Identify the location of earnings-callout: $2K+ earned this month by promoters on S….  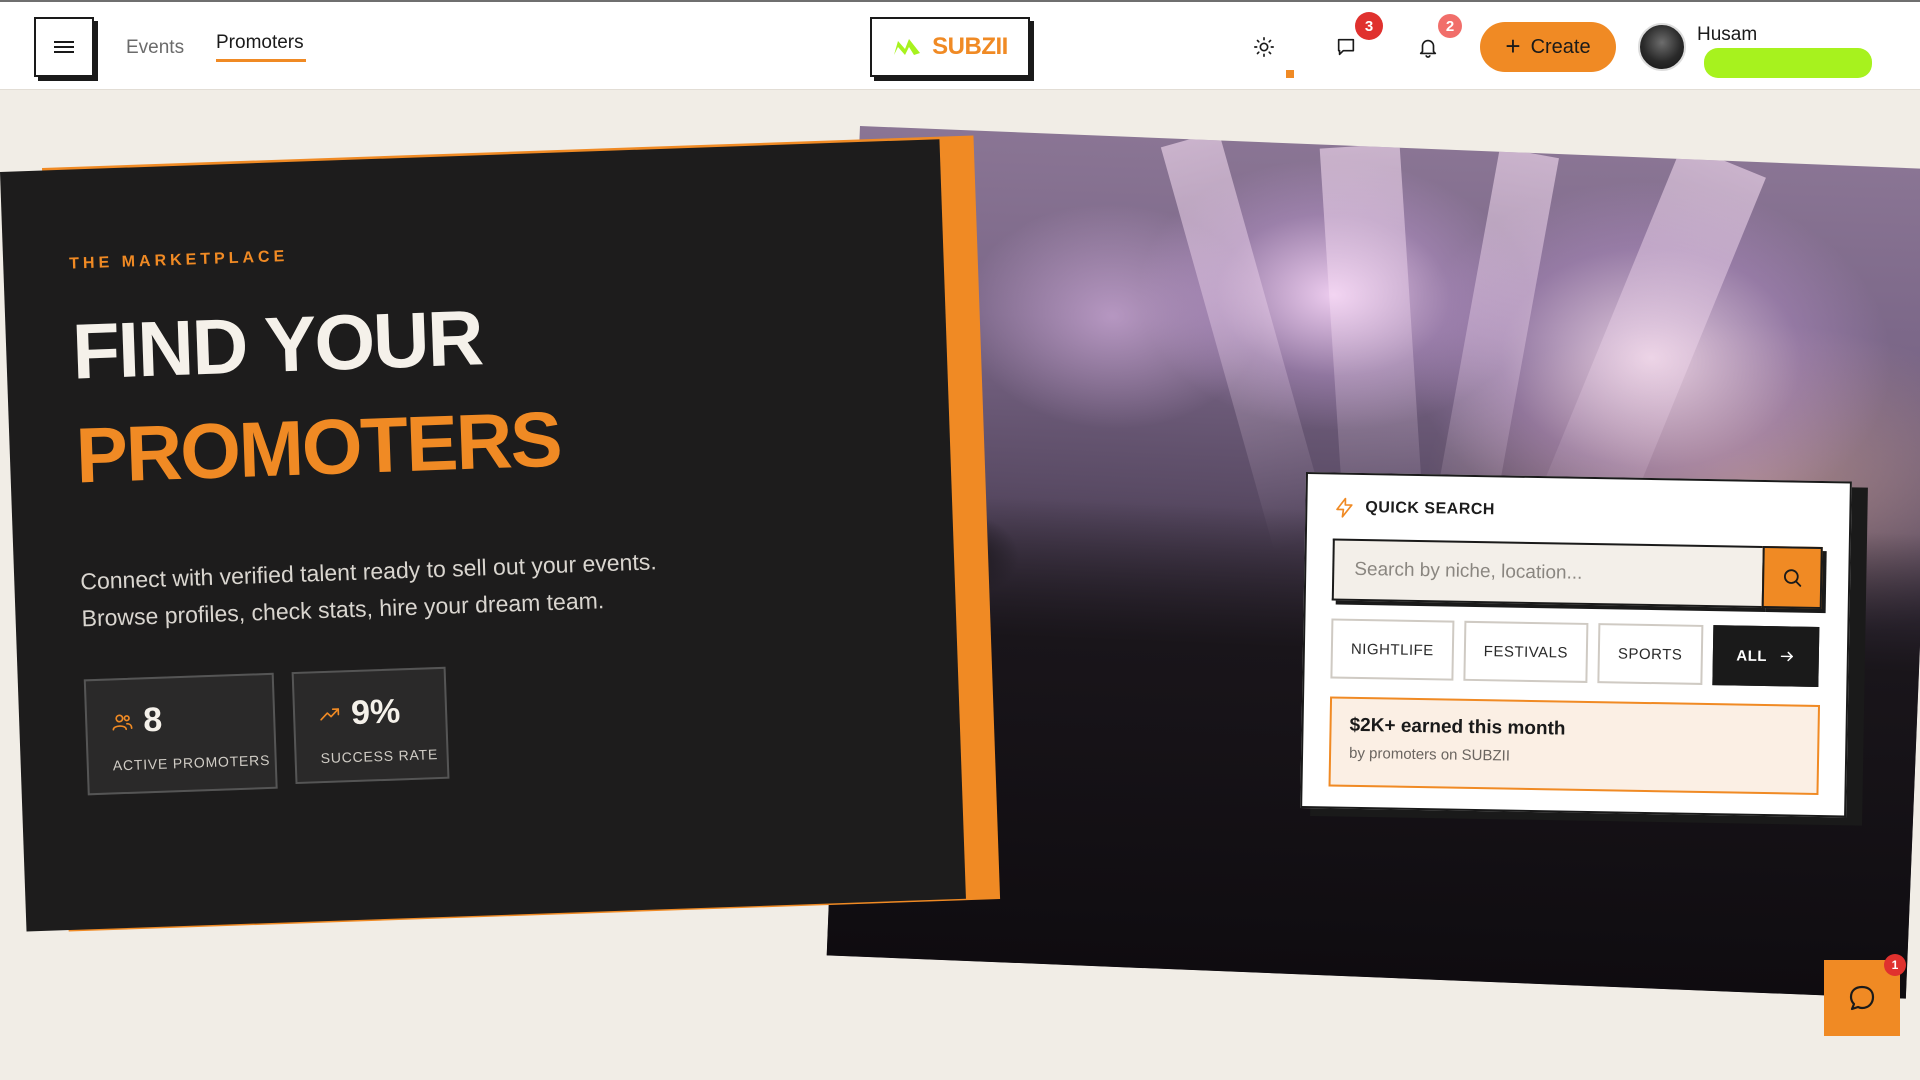
(1574, 745).